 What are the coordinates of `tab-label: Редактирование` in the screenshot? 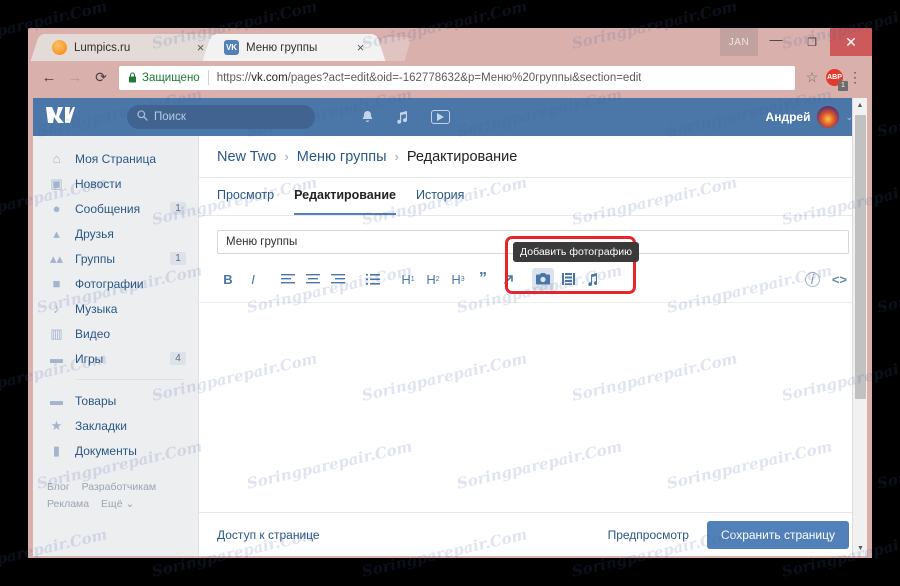 It's located at (345, 194).